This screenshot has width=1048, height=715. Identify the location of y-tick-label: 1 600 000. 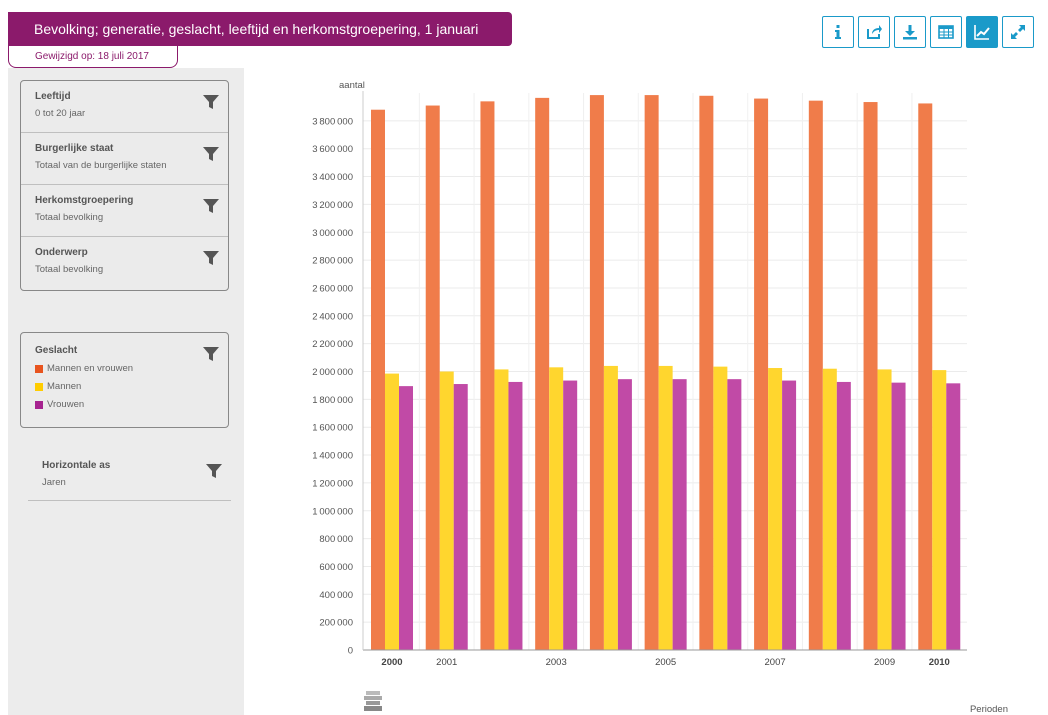
(332, 428).